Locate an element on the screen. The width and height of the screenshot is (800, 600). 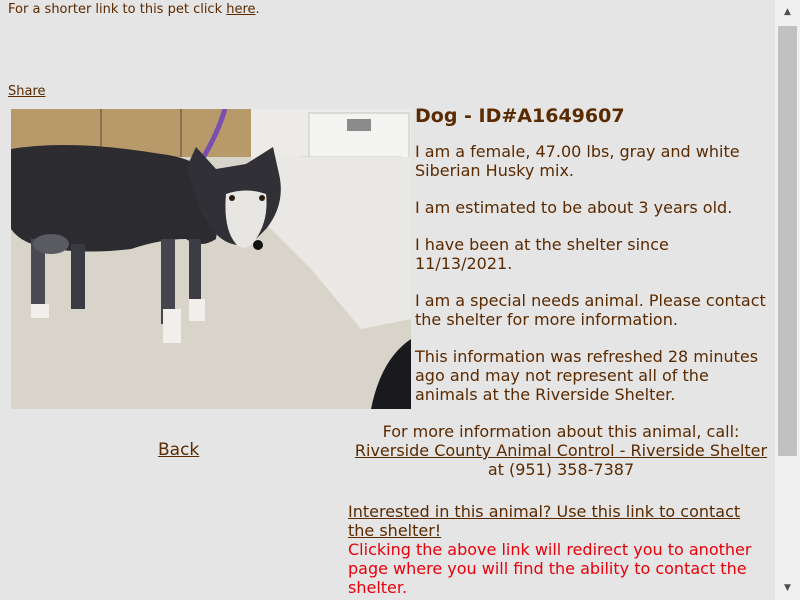
back-link: Back is located at coordinates (178, 450).